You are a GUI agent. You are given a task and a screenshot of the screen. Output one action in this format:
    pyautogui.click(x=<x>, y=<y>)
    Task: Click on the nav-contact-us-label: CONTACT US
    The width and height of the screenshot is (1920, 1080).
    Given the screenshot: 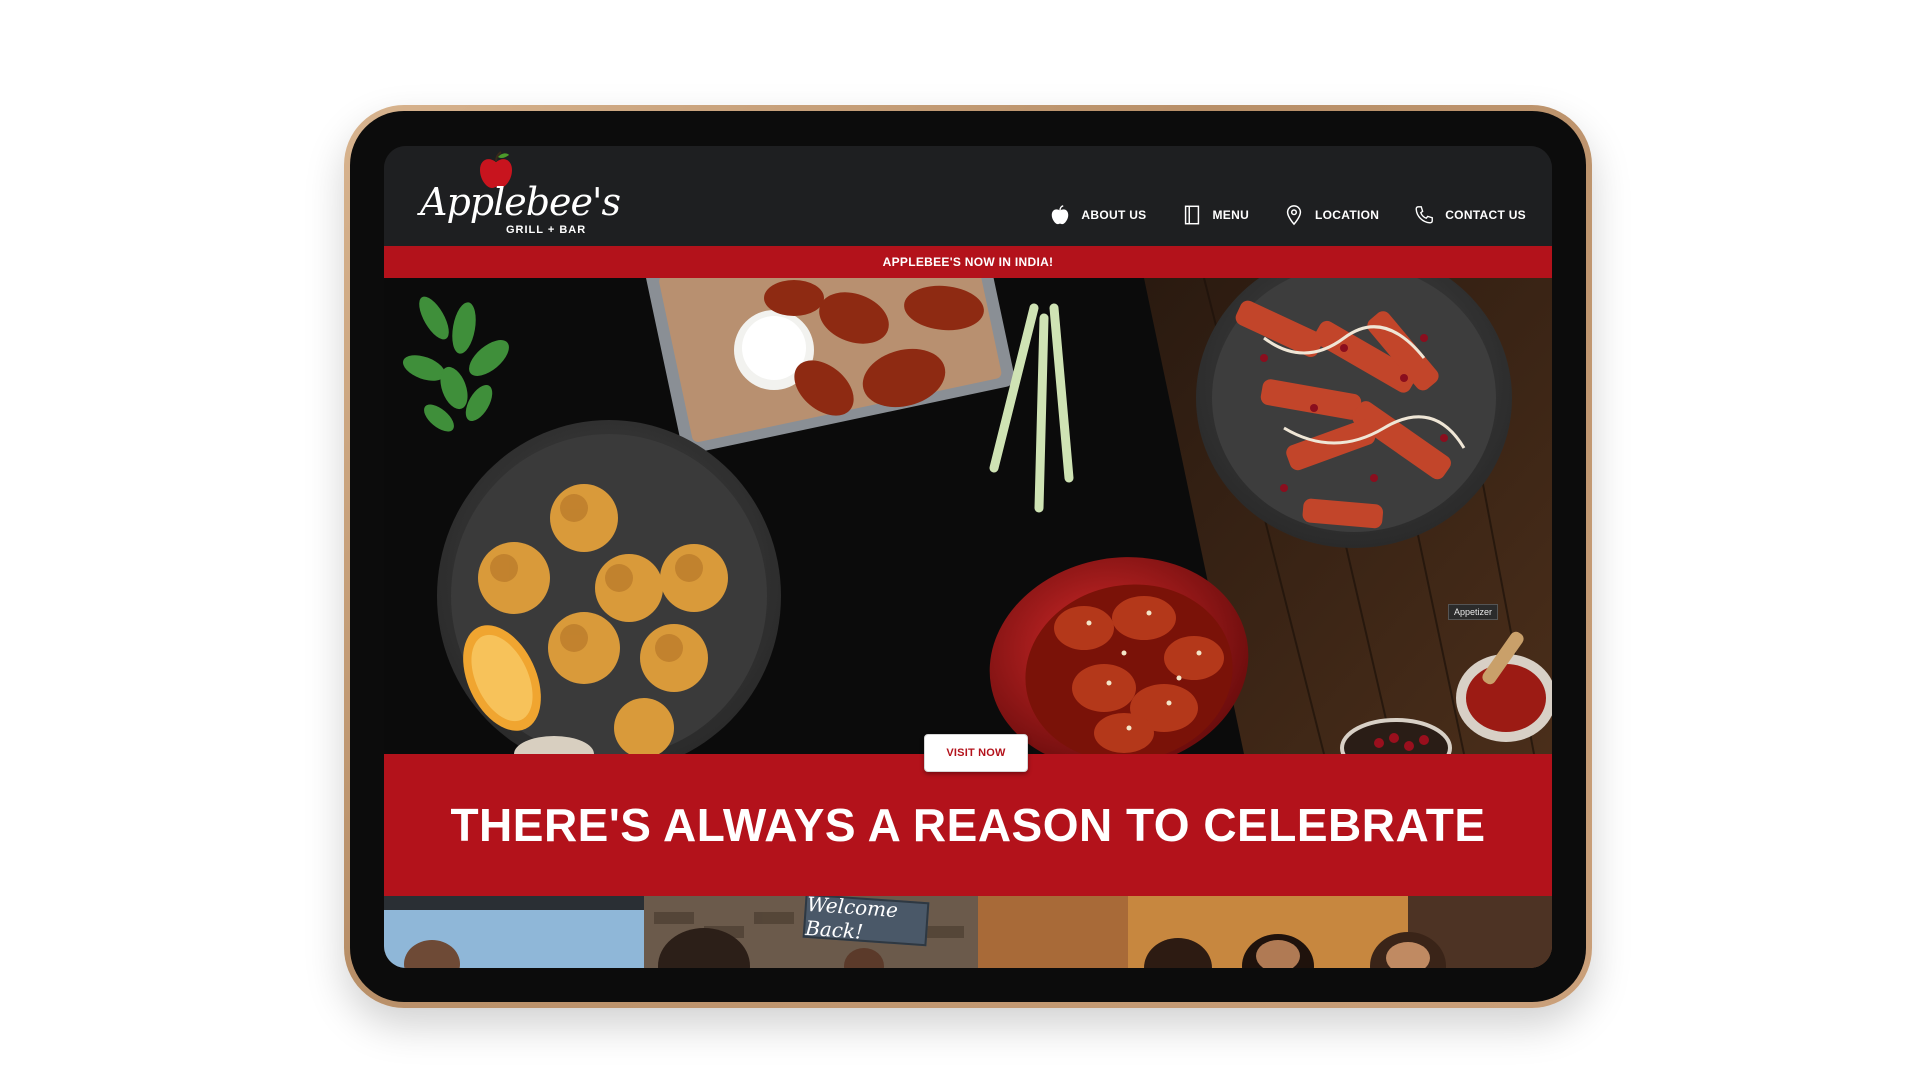 What is the action you would take?
    pyautogui.click(x=1485, y=215)
    